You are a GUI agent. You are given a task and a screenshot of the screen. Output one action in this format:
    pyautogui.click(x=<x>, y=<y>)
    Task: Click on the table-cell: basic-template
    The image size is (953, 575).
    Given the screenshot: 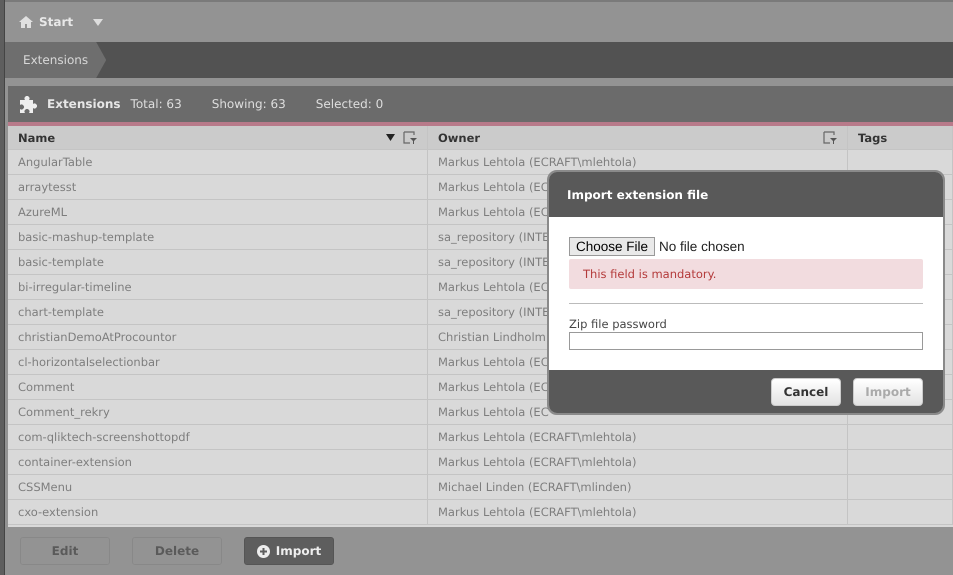 What is the action you would take?
    pyautogui.click(x=61, y=262)
    